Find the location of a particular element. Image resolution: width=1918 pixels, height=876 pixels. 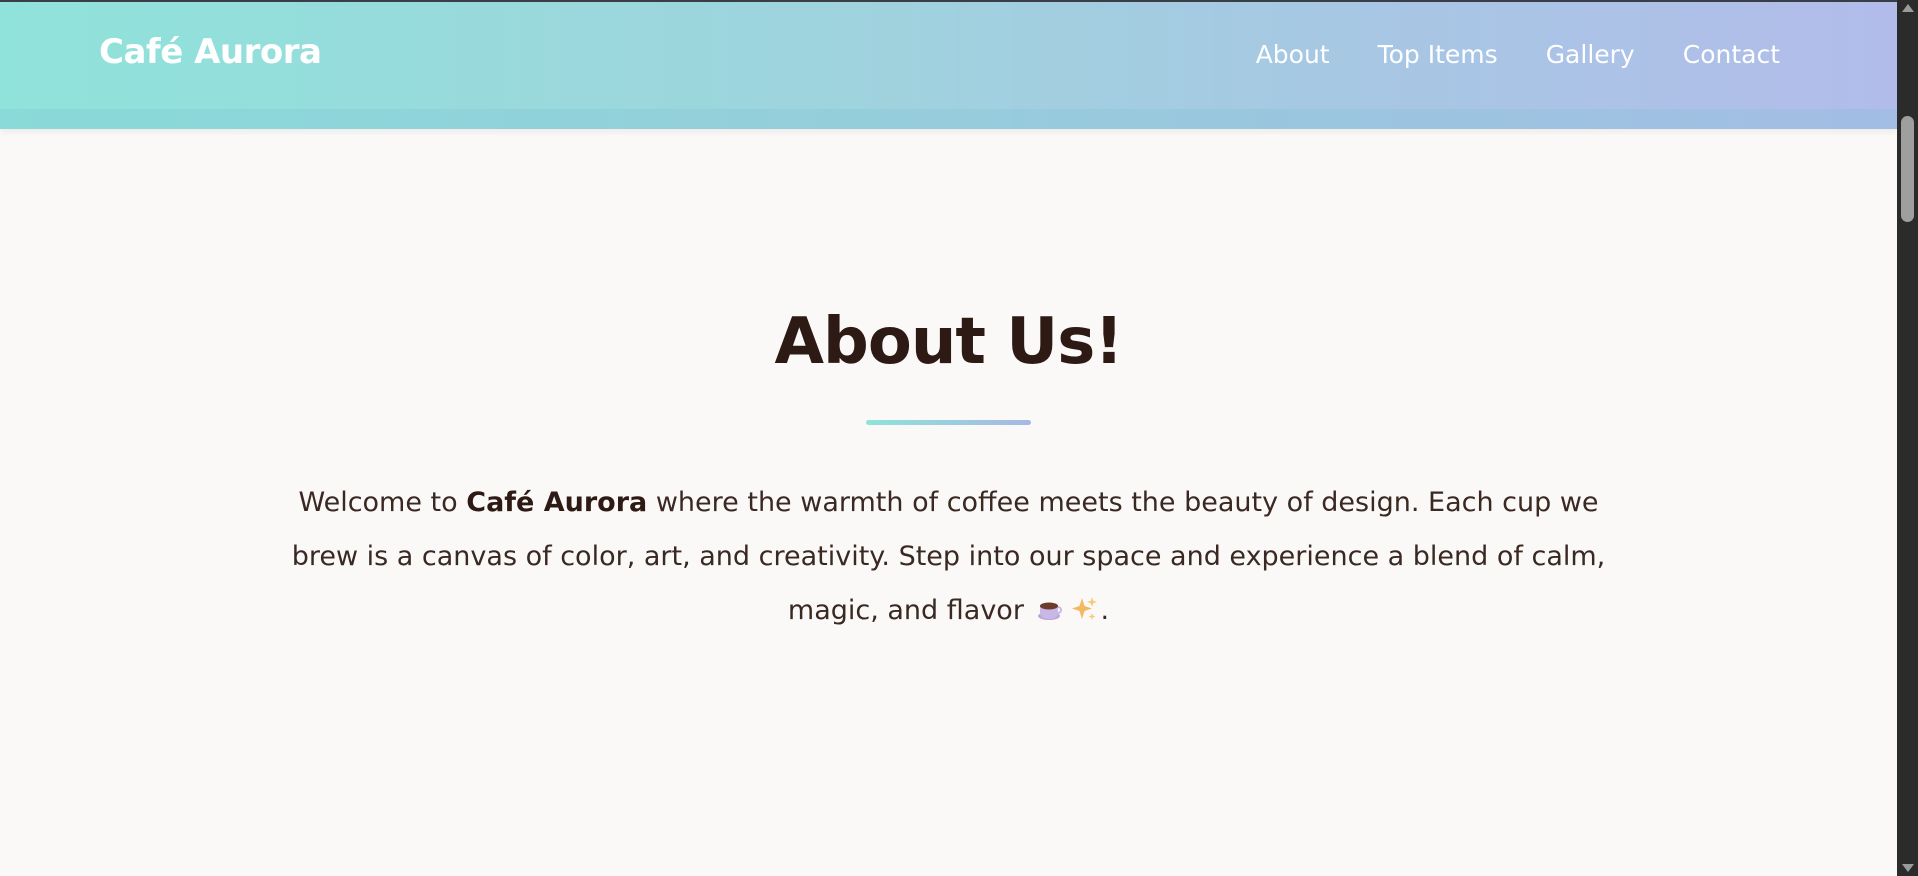

navbar-bottom-strip is located at coordinates (948, 119).